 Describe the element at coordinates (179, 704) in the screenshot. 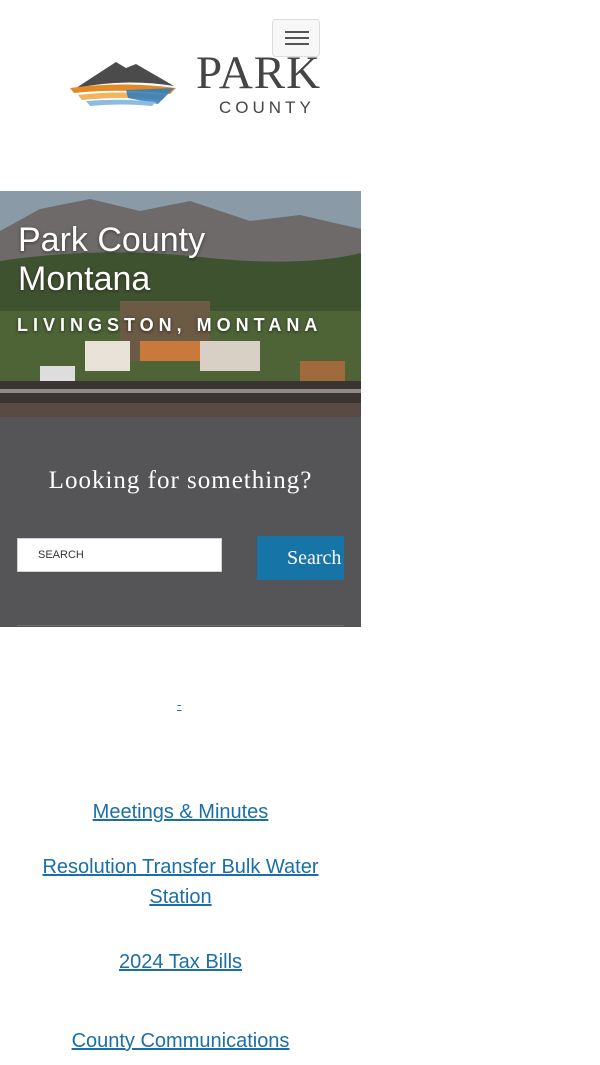

I see `empty-link: -` at that location.